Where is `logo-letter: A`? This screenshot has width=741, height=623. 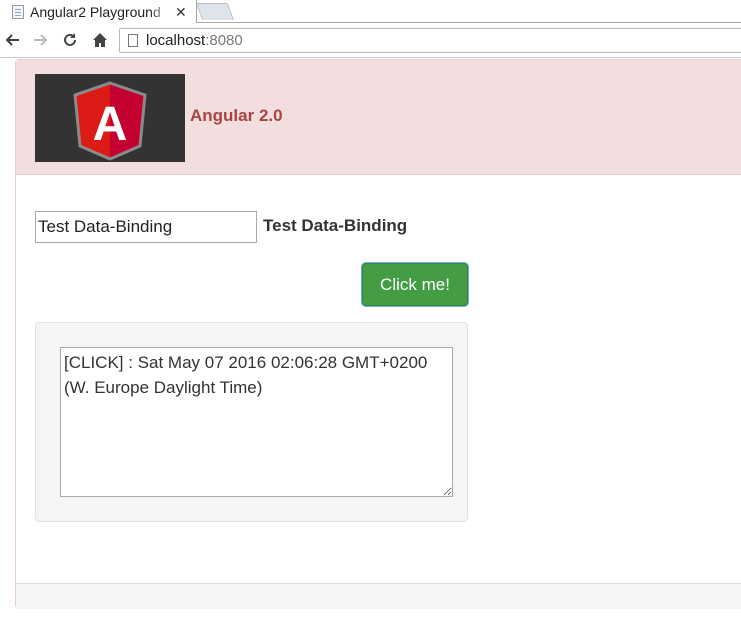
logo-letter: A is located at coordinates (110, 124).